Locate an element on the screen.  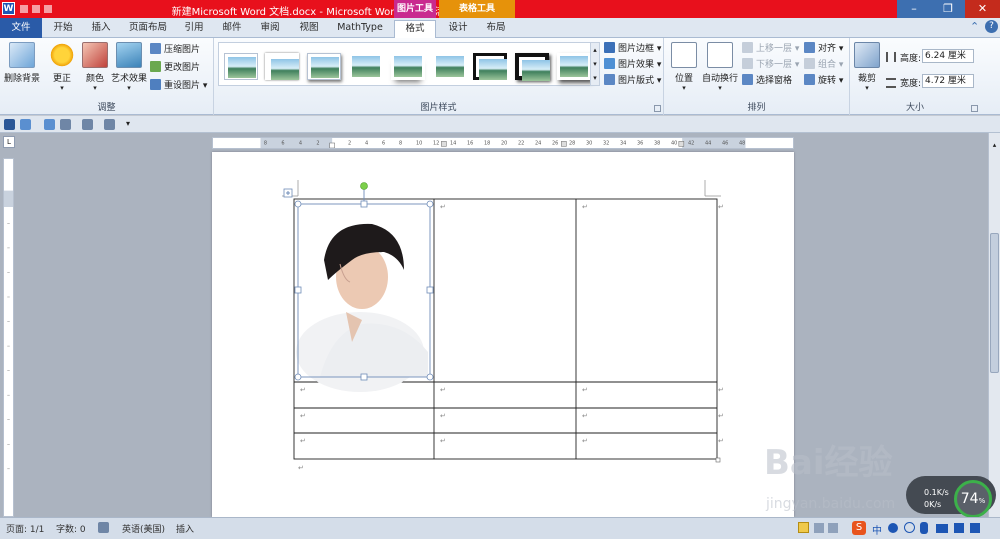
change-picture-icon is located at coordinates (155, 66).